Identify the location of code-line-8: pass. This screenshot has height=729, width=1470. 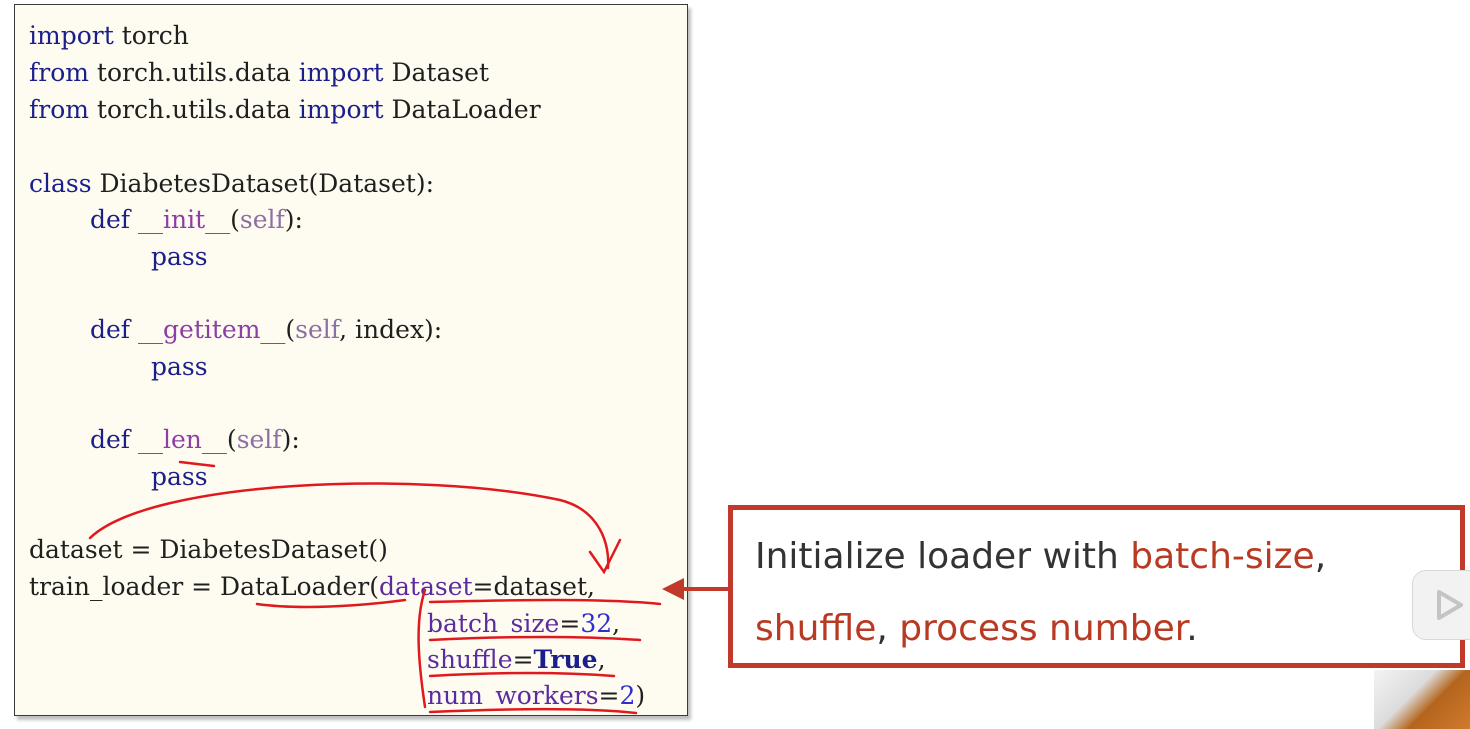
(179, 367).